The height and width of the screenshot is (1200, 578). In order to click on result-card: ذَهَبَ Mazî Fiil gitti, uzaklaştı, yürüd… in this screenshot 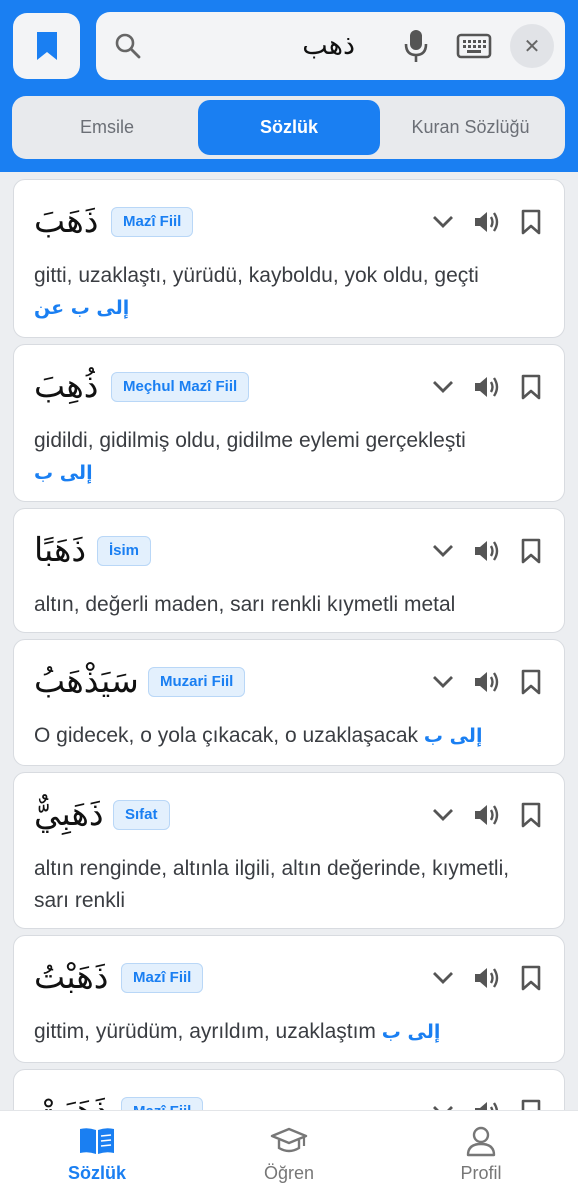, I will do `click(289, 258)`.